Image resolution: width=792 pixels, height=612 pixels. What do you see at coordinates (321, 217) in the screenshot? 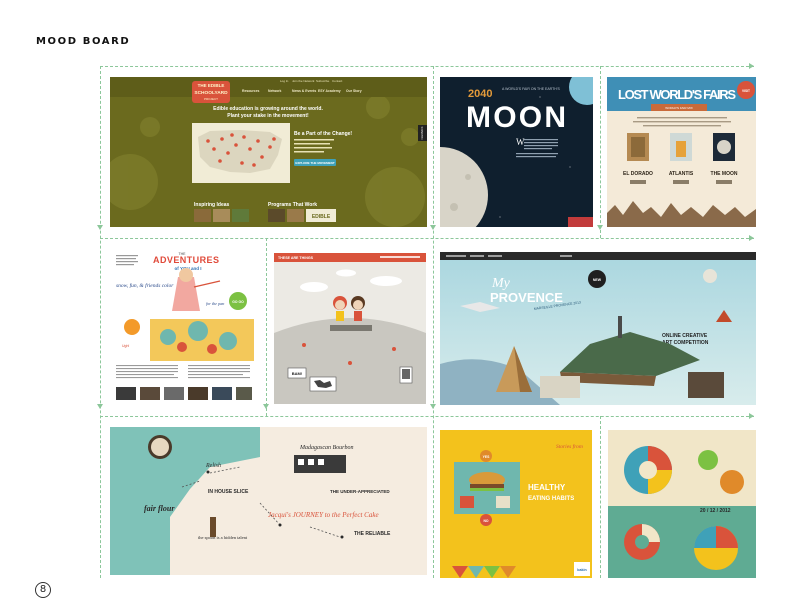
I see `edible-badge: EDIBLE` at bounding box center [321, 217].